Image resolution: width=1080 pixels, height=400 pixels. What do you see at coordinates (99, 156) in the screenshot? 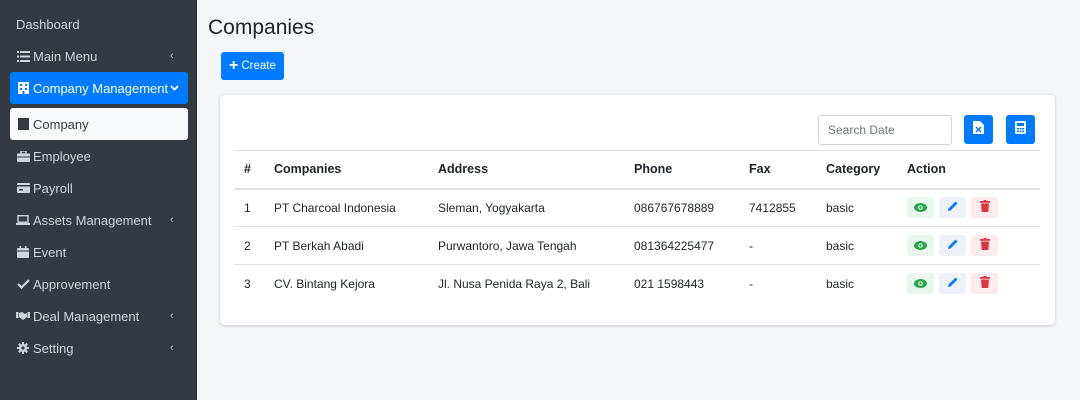
I see `sidebar-item-employee: Employee` at bounding box center [99, 156].